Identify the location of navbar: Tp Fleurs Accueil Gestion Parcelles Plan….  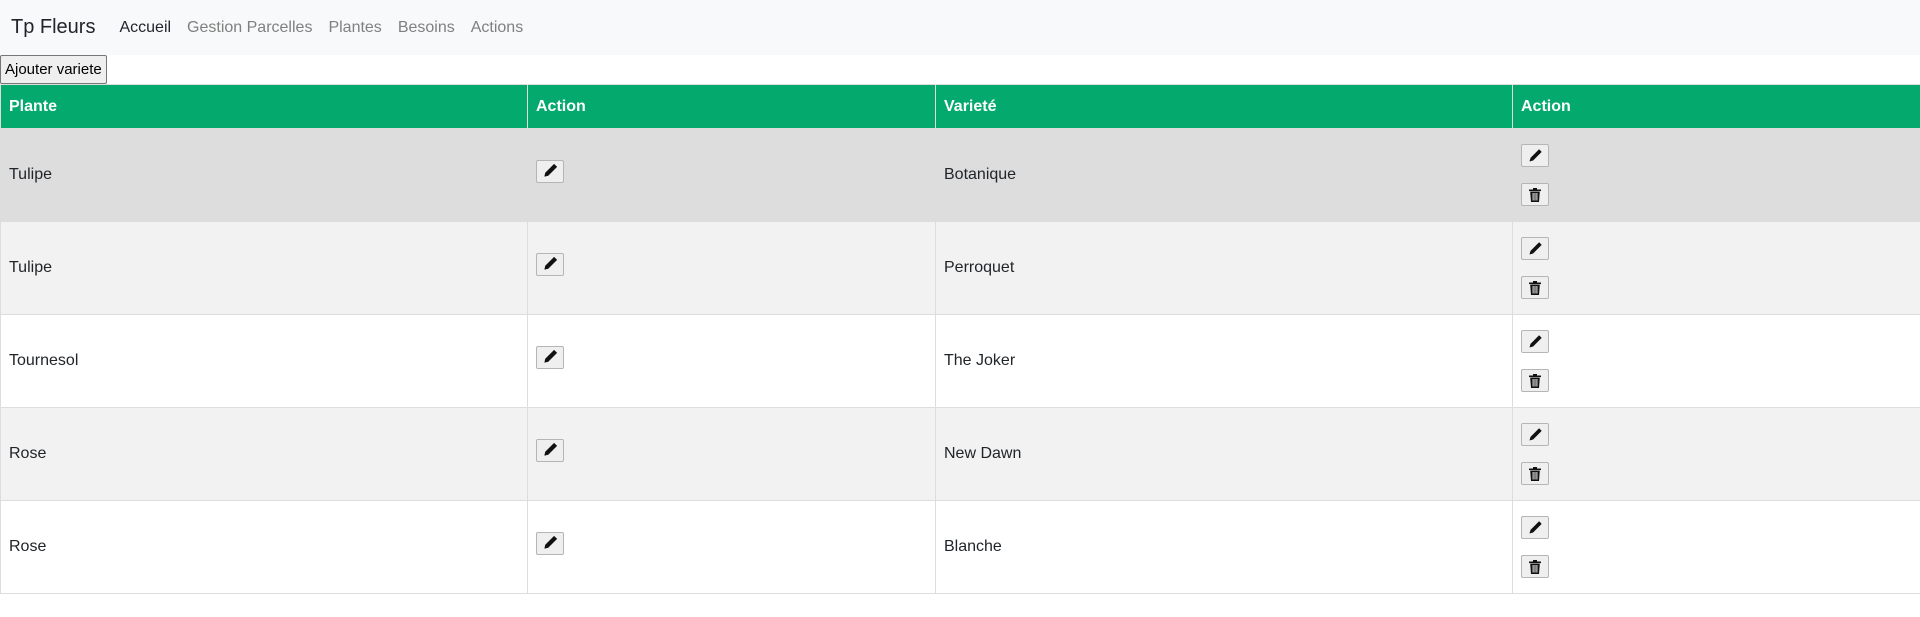
(960, 27).